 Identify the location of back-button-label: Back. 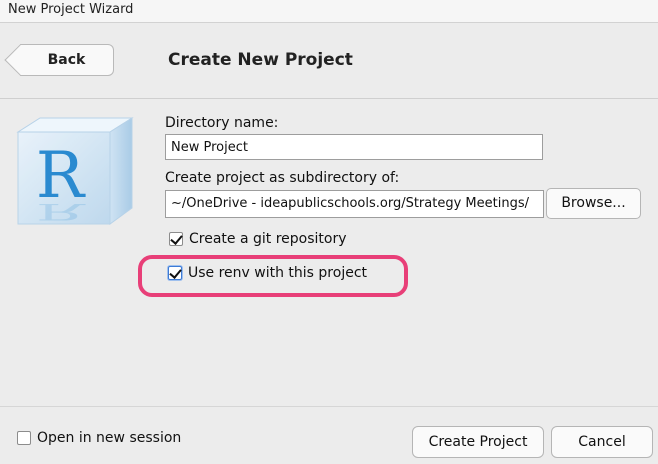
(66, 60).